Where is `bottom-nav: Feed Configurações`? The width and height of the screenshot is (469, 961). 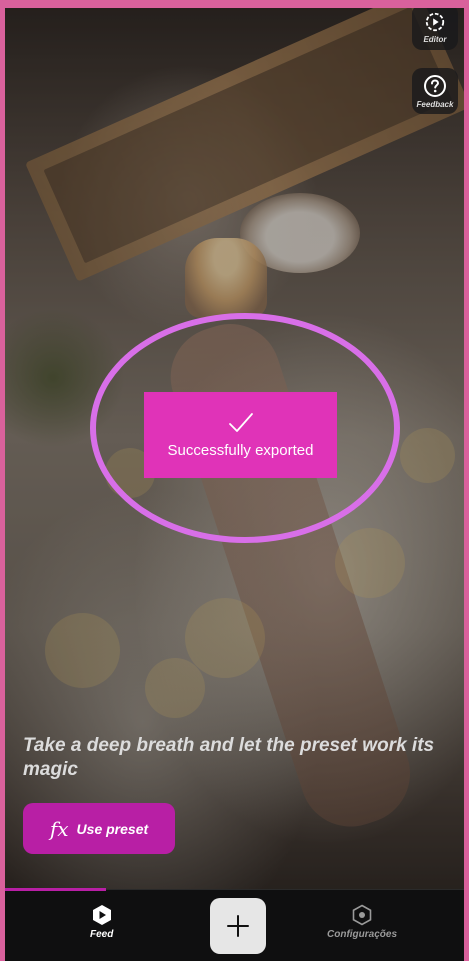
bottom-nav: Feed Configurações is located at coordinates (234, 924).